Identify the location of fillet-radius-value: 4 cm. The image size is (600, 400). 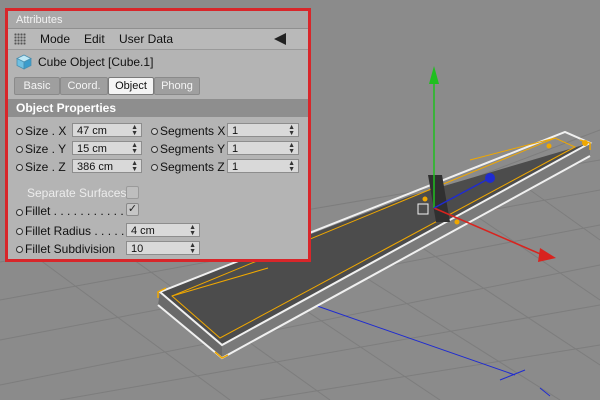
(143, 231).